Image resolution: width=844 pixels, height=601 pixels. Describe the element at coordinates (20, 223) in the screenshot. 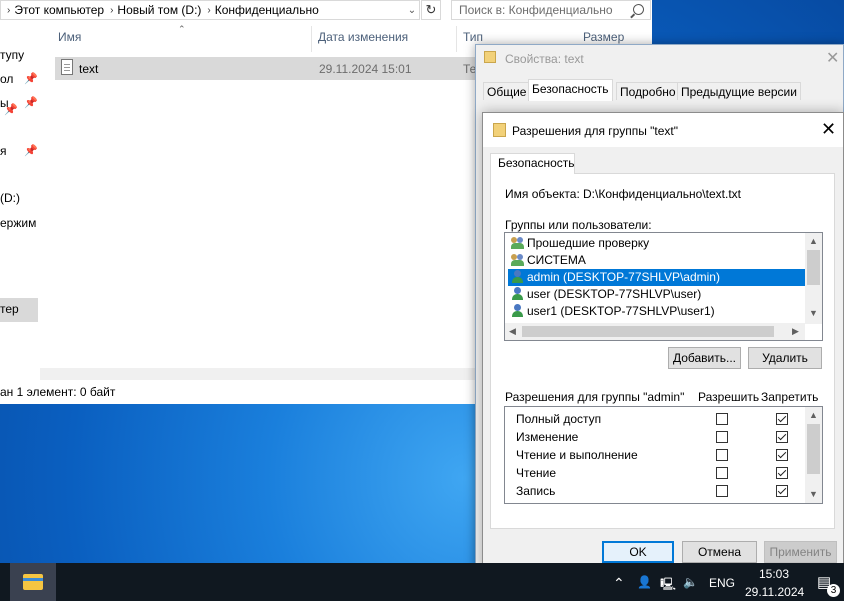

I see `nav-item: ержим` at that location.